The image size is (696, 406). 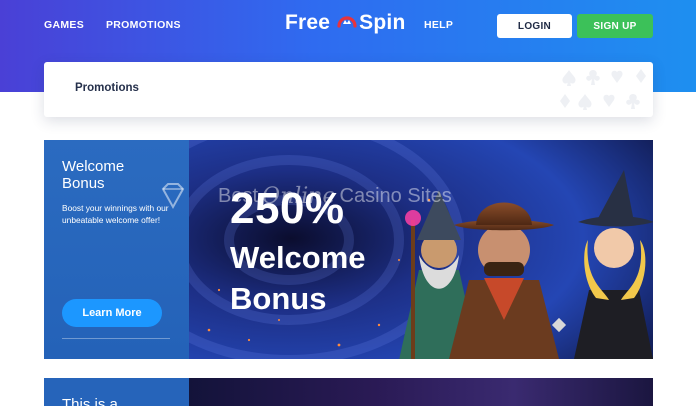 I want to click on logo-text-free: Free, so click(x=308, y=22).